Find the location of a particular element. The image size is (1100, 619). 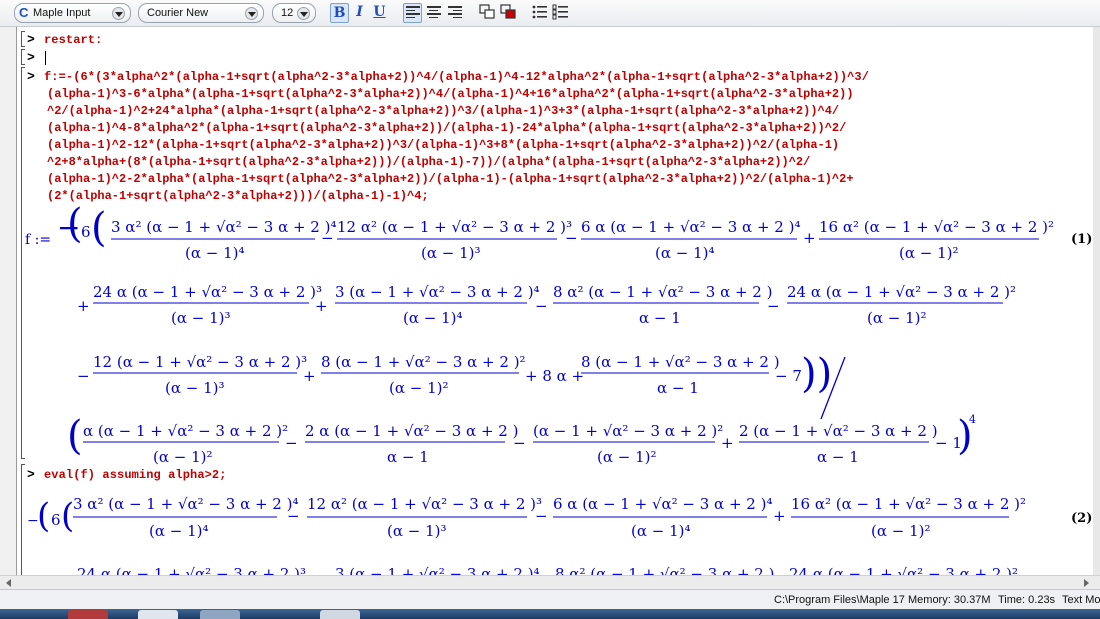

align-center-icon is located at coordinates (434, 13).